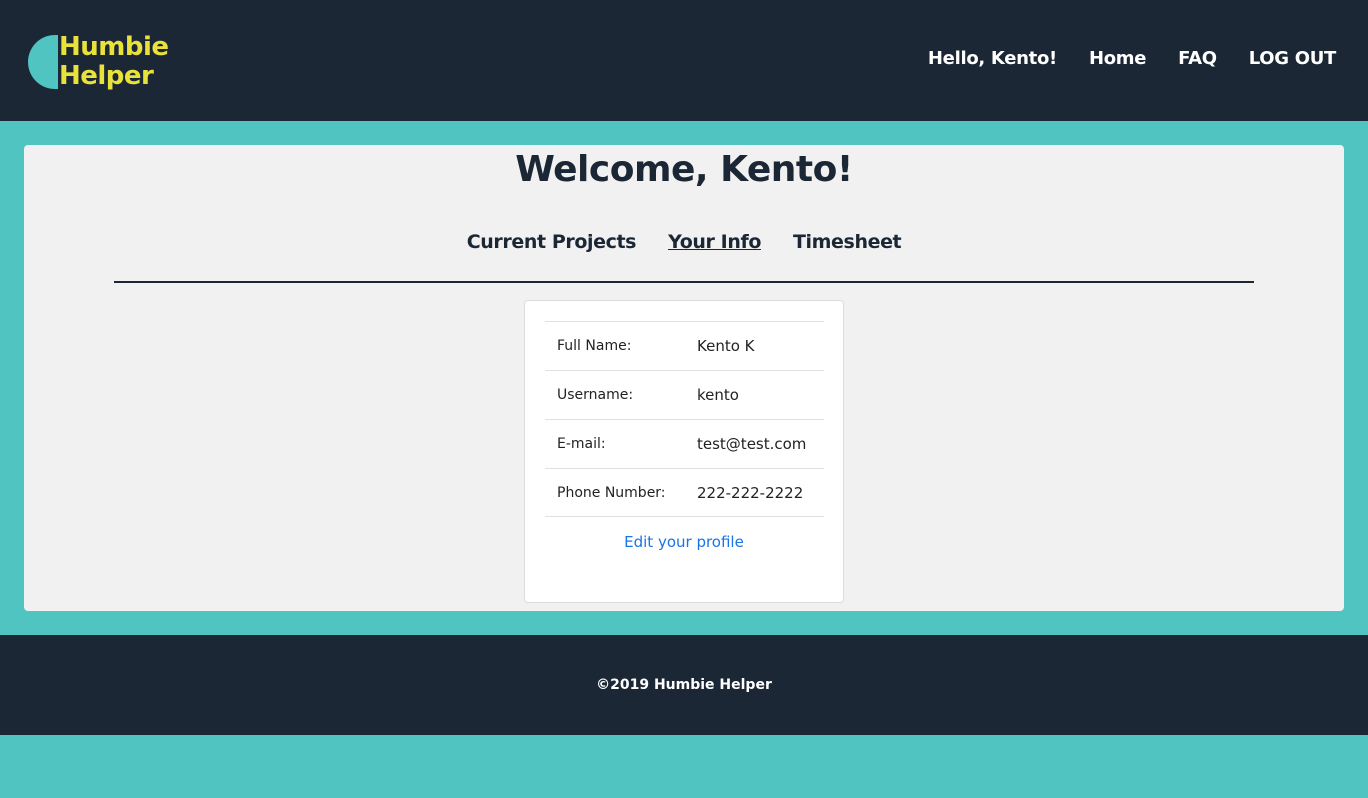 The width and height of the screenshot is (1368, 798). I want to click on info-row-email: E-mail: test@test.com, so click(684, 443).